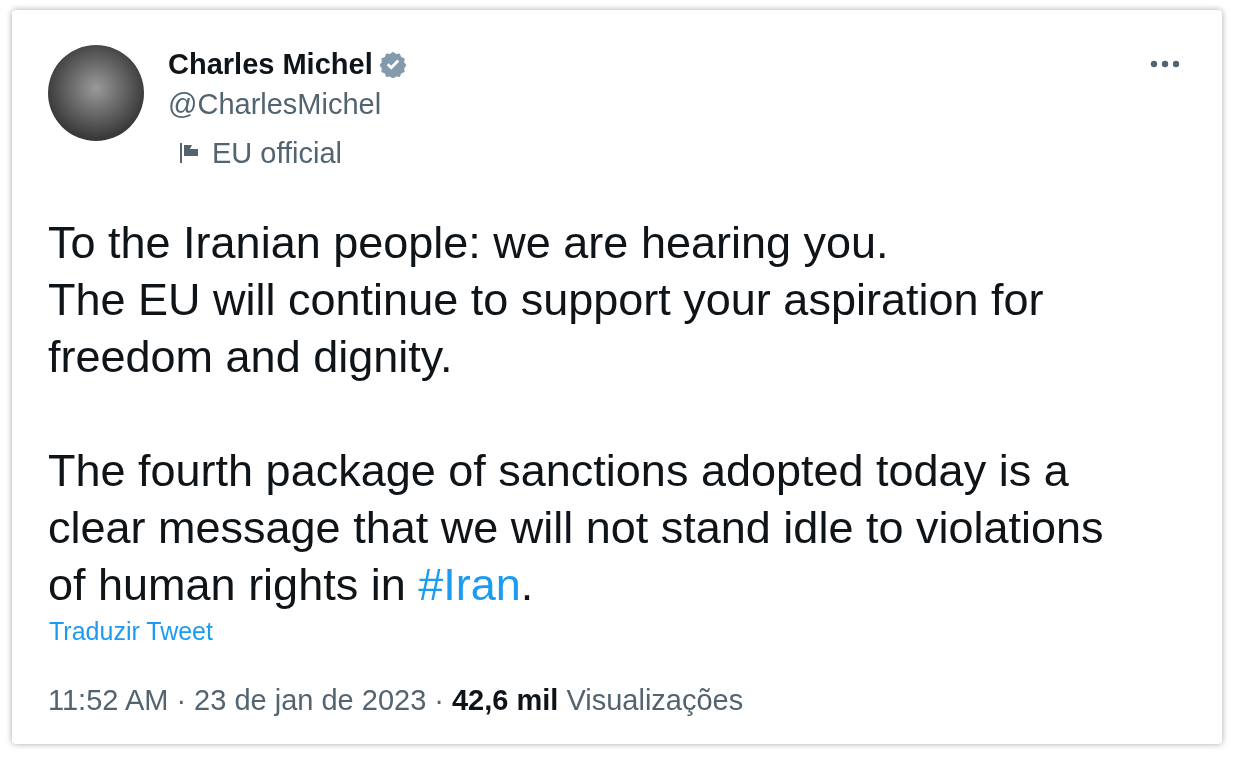  What do you see at coordinates (505, 700) in the screenshot?
I see `views-count: 42,6 mil` at bounding box center [505, 700].